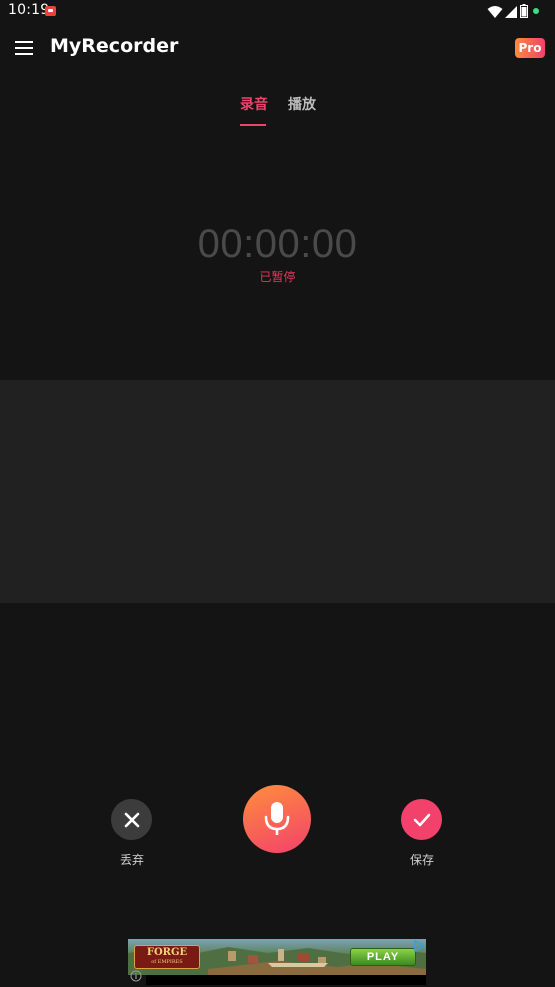 The width and height of the screenshot is (555, 987). I want to click on pro-badge-button: Pro, so click(530, 48).